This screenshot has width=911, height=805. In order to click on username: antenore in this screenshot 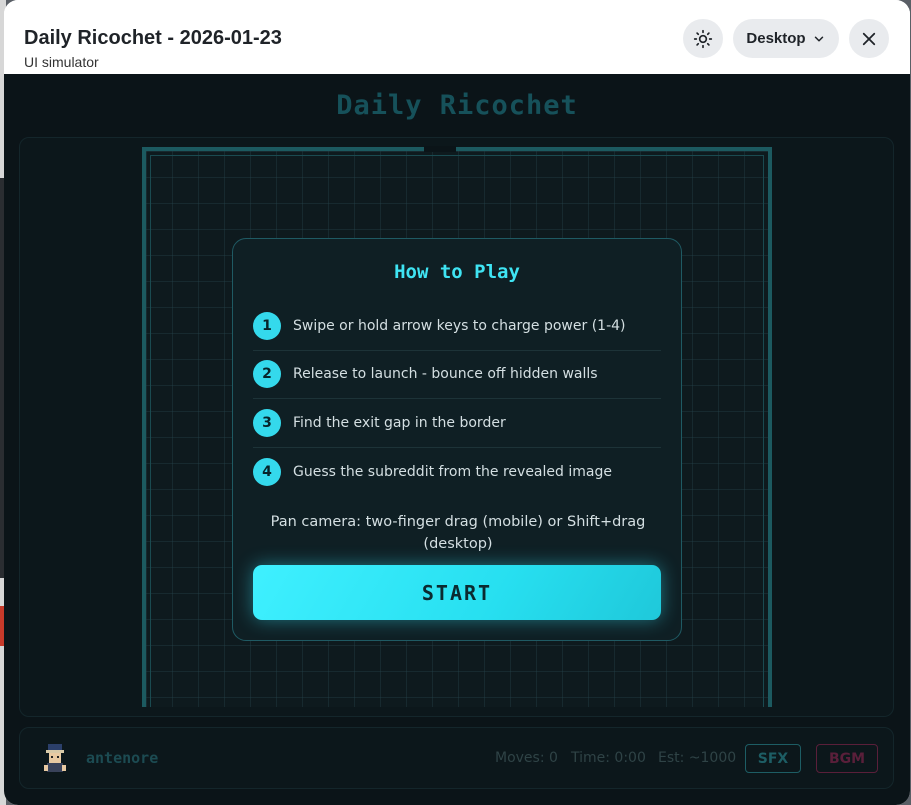, I will do `click(122, 758)`.